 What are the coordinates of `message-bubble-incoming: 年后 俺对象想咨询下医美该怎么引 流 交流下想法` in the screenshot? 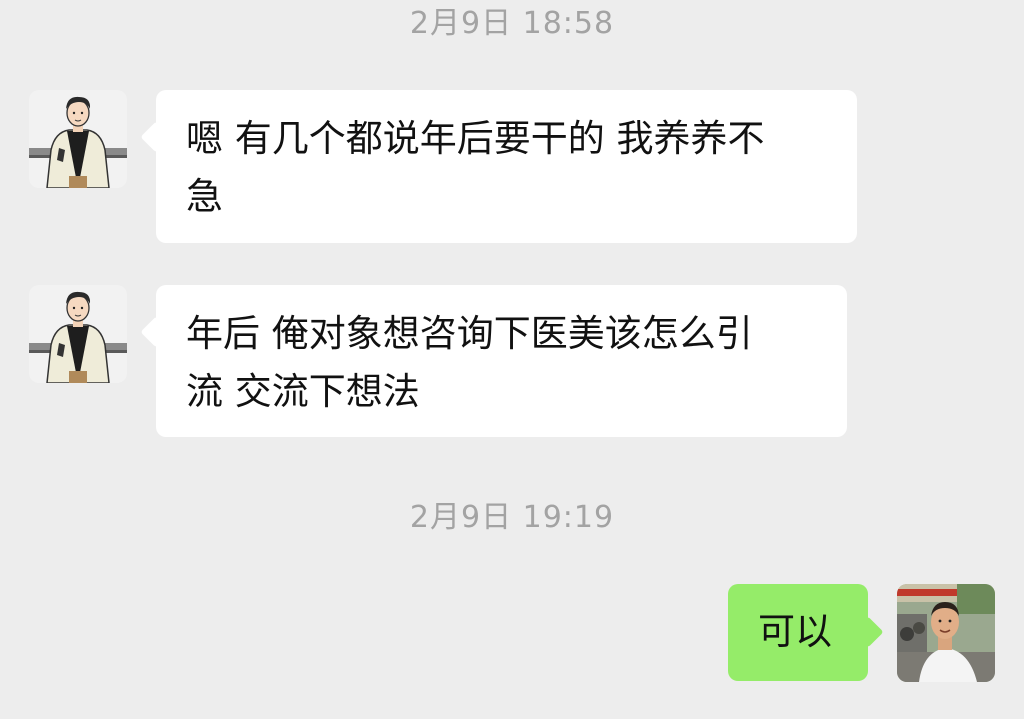 It's located at (501, 361).